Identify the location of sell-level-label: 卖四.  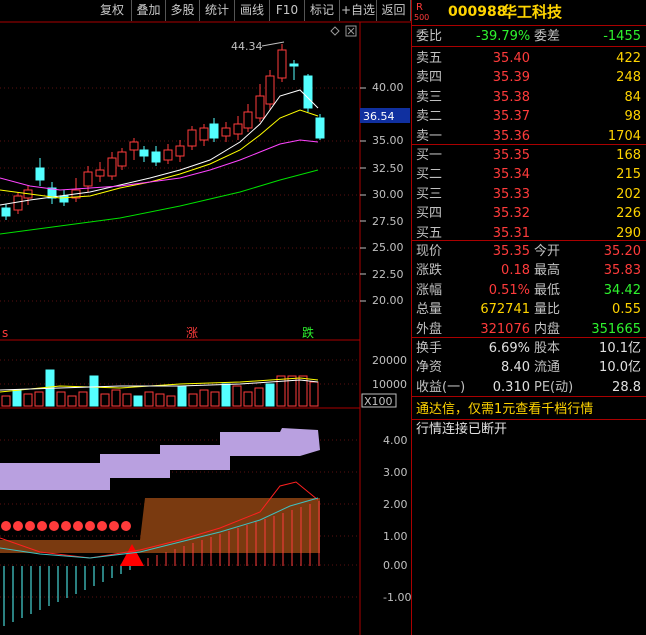
(429, 78).